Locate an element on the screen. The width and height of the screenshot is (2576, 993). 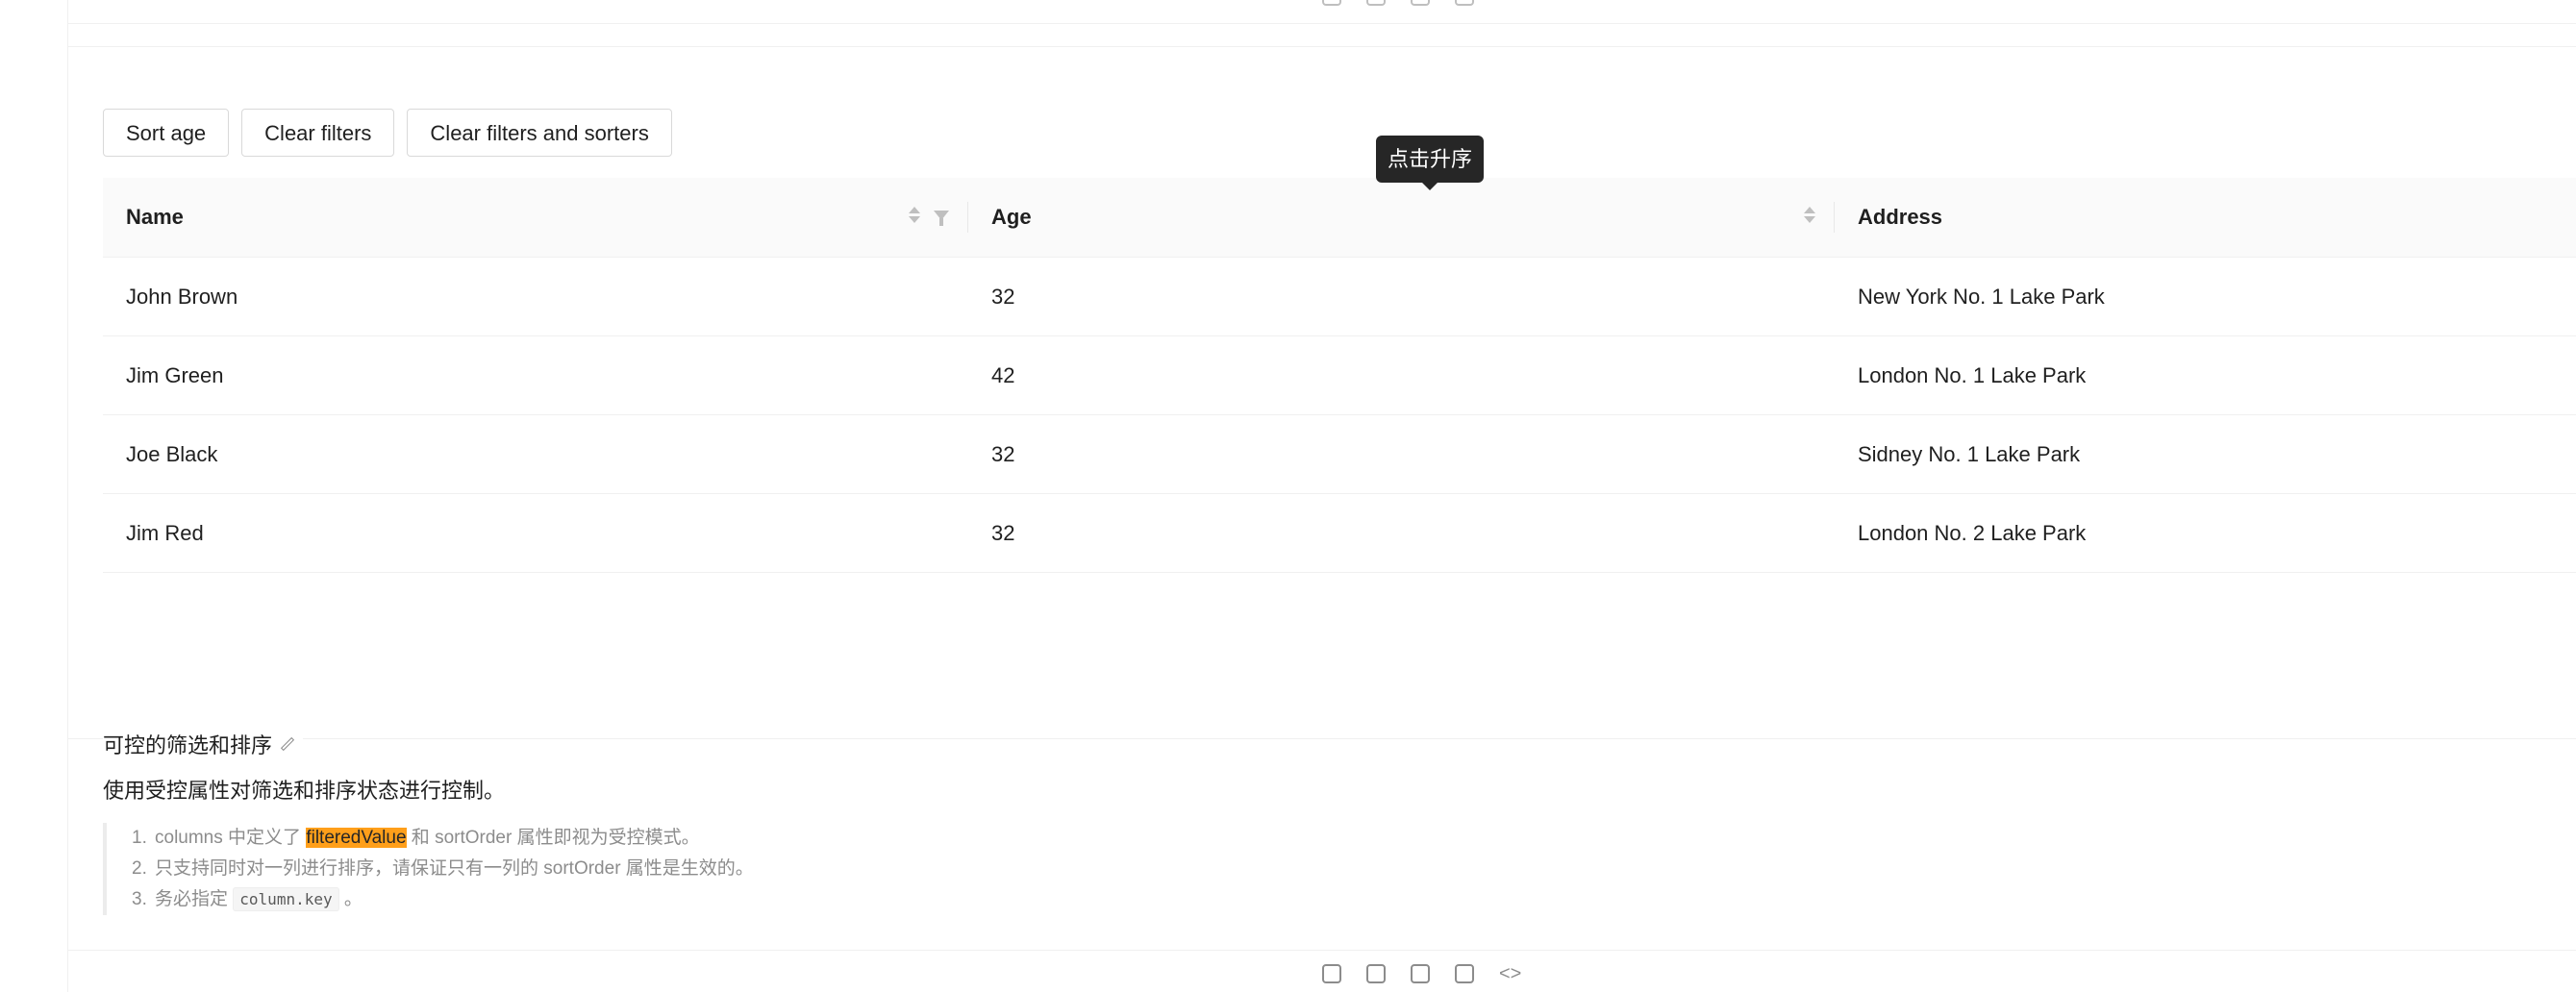
demo-title-text: 可控的筛选和排序 is located at coordinates (188, 745).